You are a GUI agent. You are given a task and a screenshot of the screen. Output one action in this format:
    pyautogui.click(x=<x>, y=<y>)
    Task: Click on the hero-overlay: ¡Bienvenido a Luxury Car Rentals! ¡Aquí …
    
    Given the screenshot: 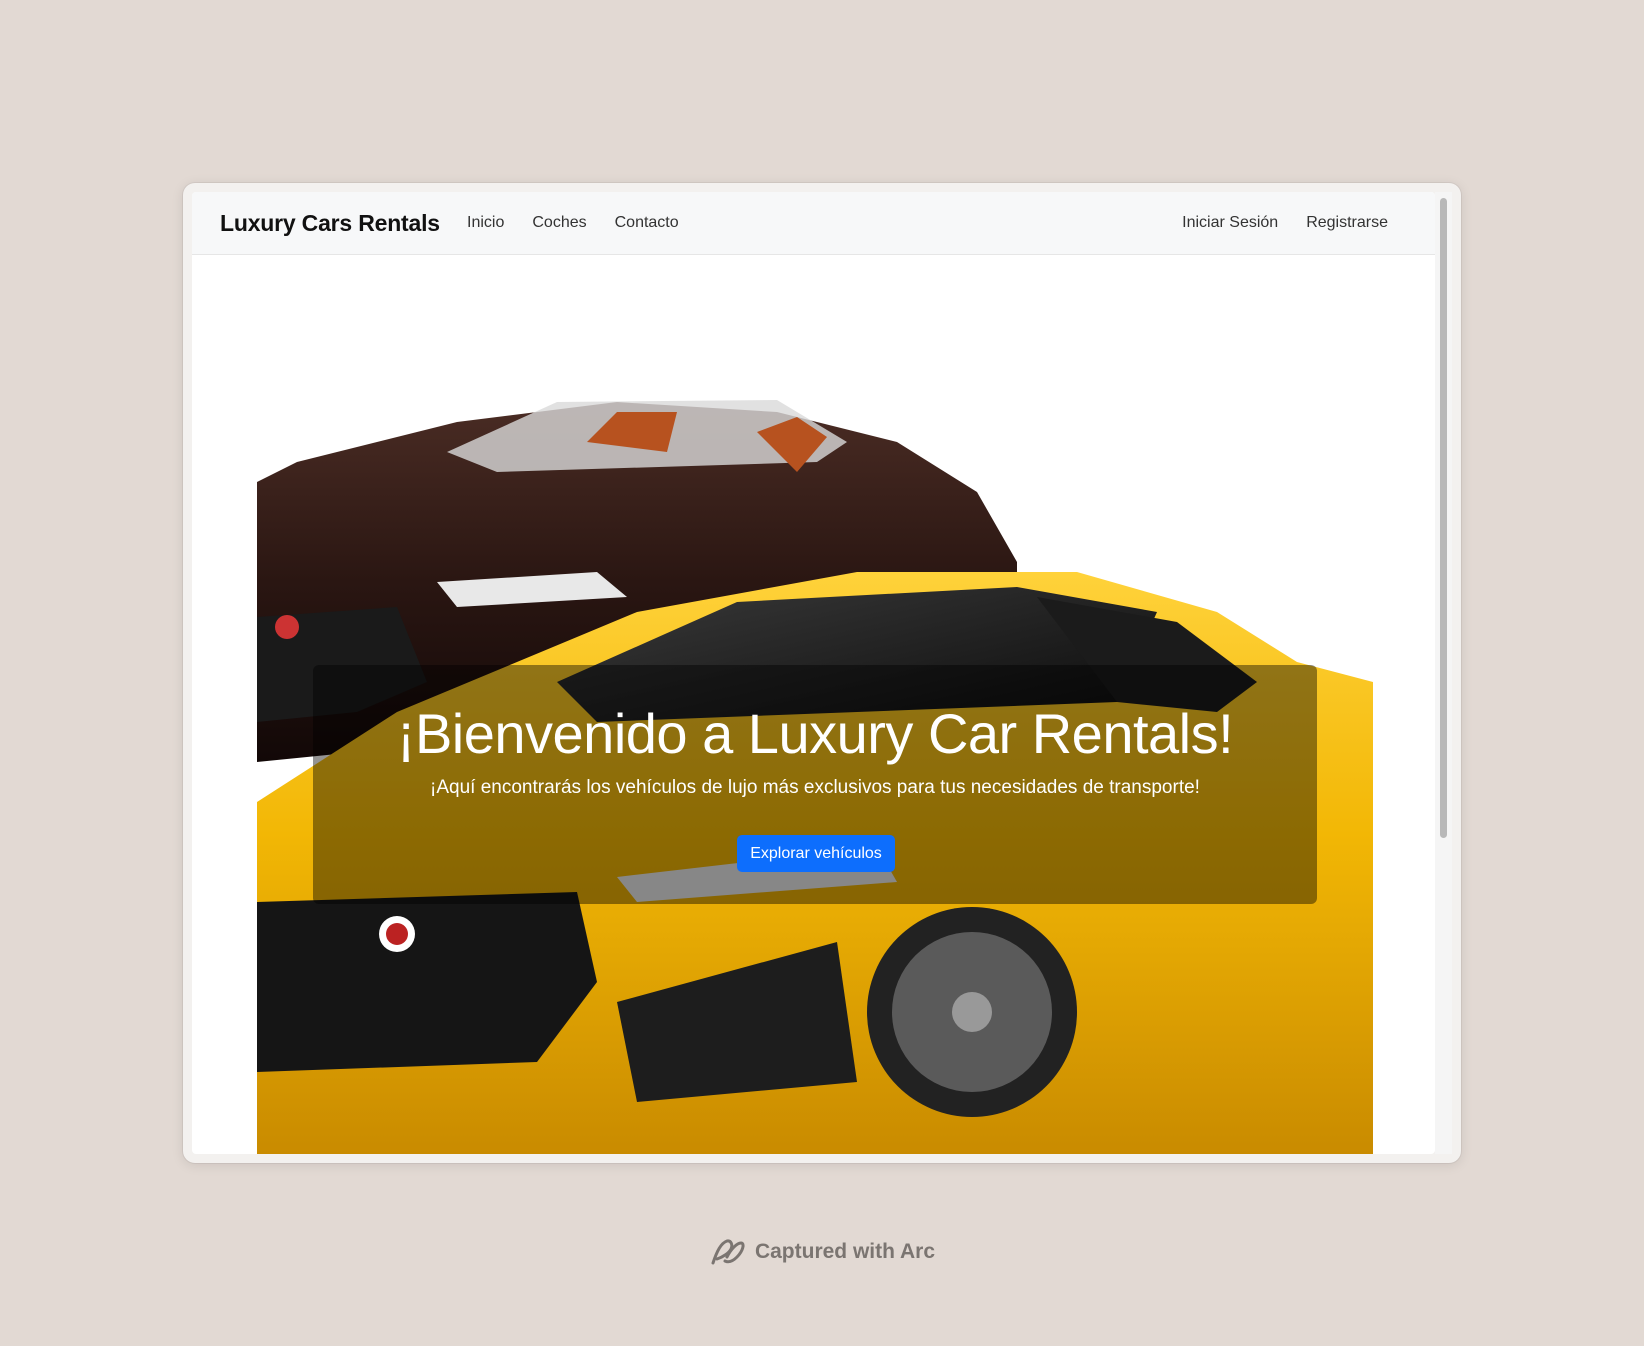 What is the action you would take?
    pyautogui.click(x=815, y=784)
    